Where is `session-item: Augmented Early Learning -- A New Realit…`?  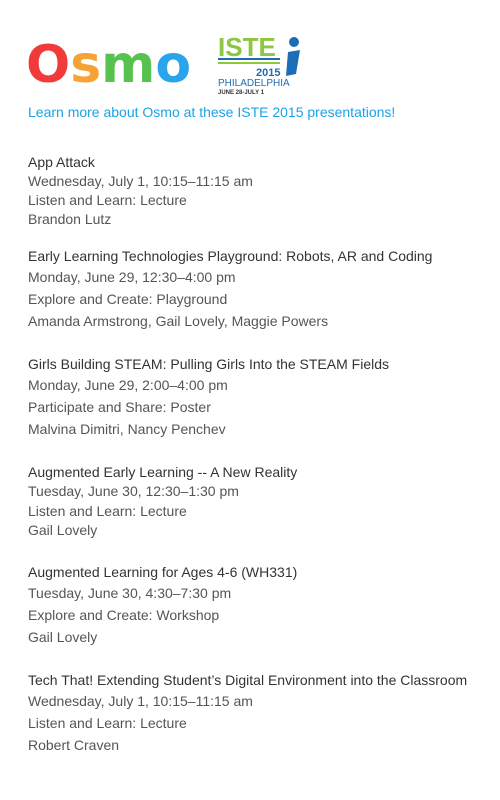 session-item: Augmented Early Learning -- A New Realit… is located at coordinates (258, 501).